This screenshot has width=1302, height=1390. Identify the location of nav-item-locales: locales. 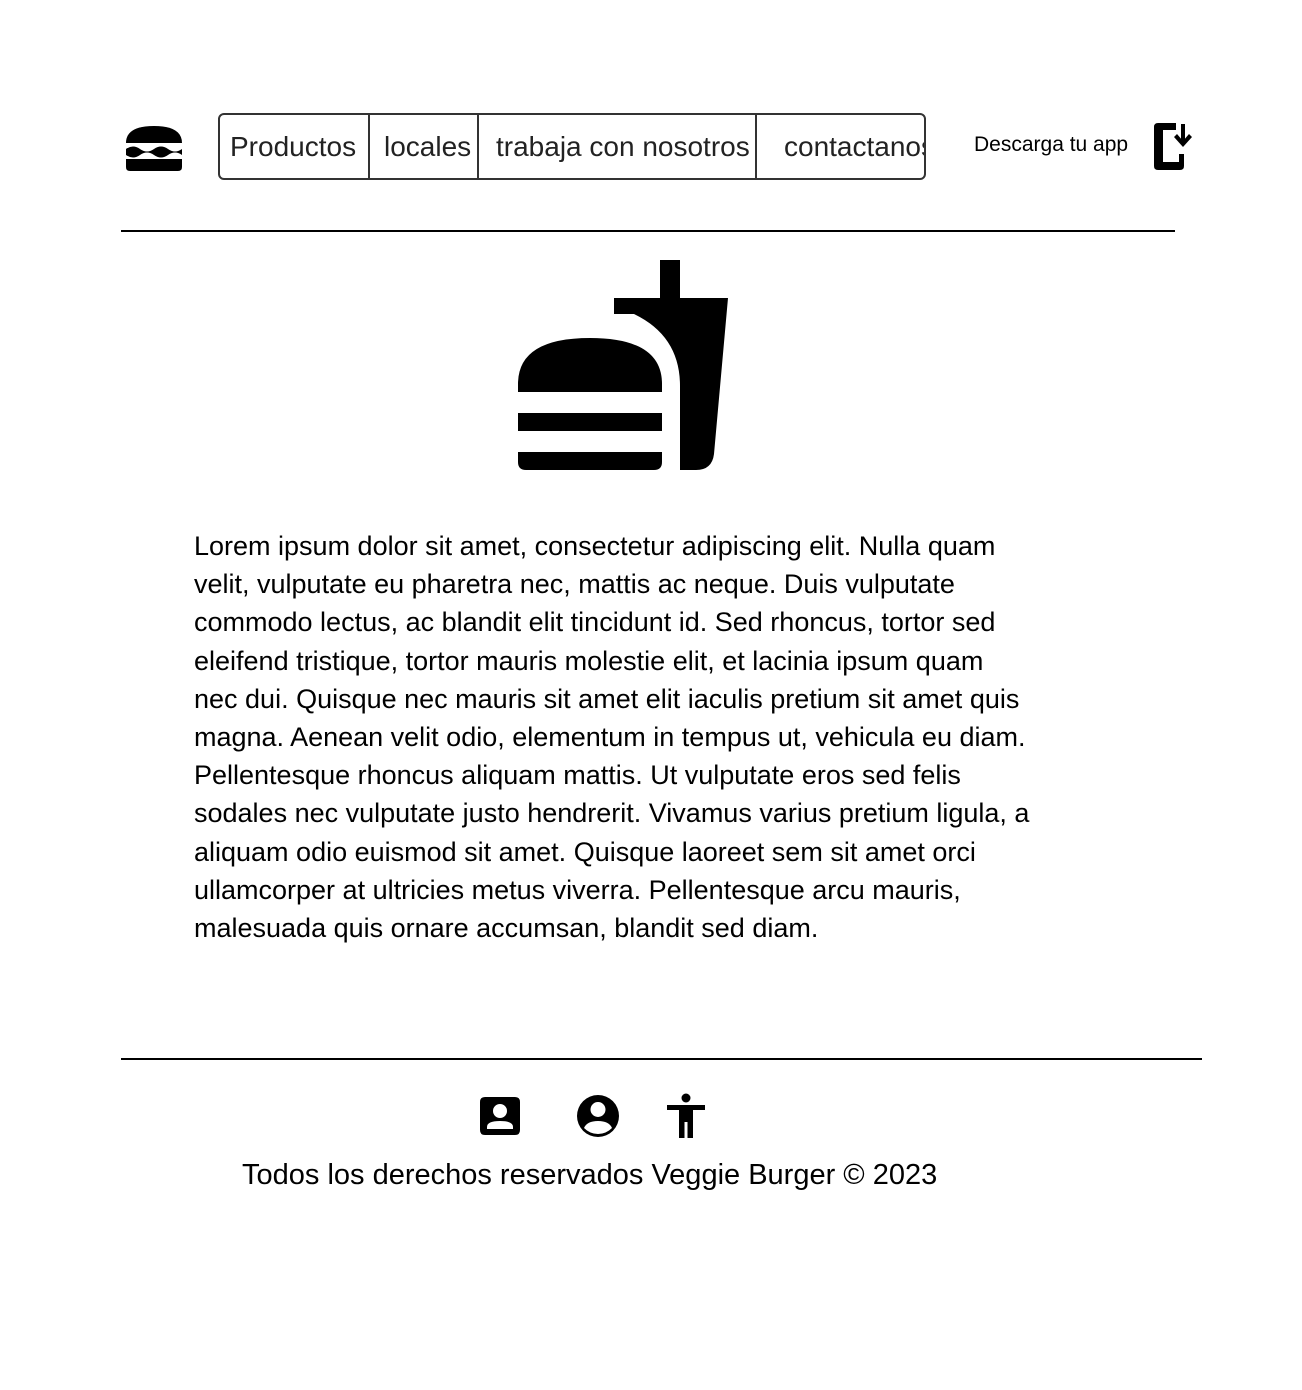
(422, 146).